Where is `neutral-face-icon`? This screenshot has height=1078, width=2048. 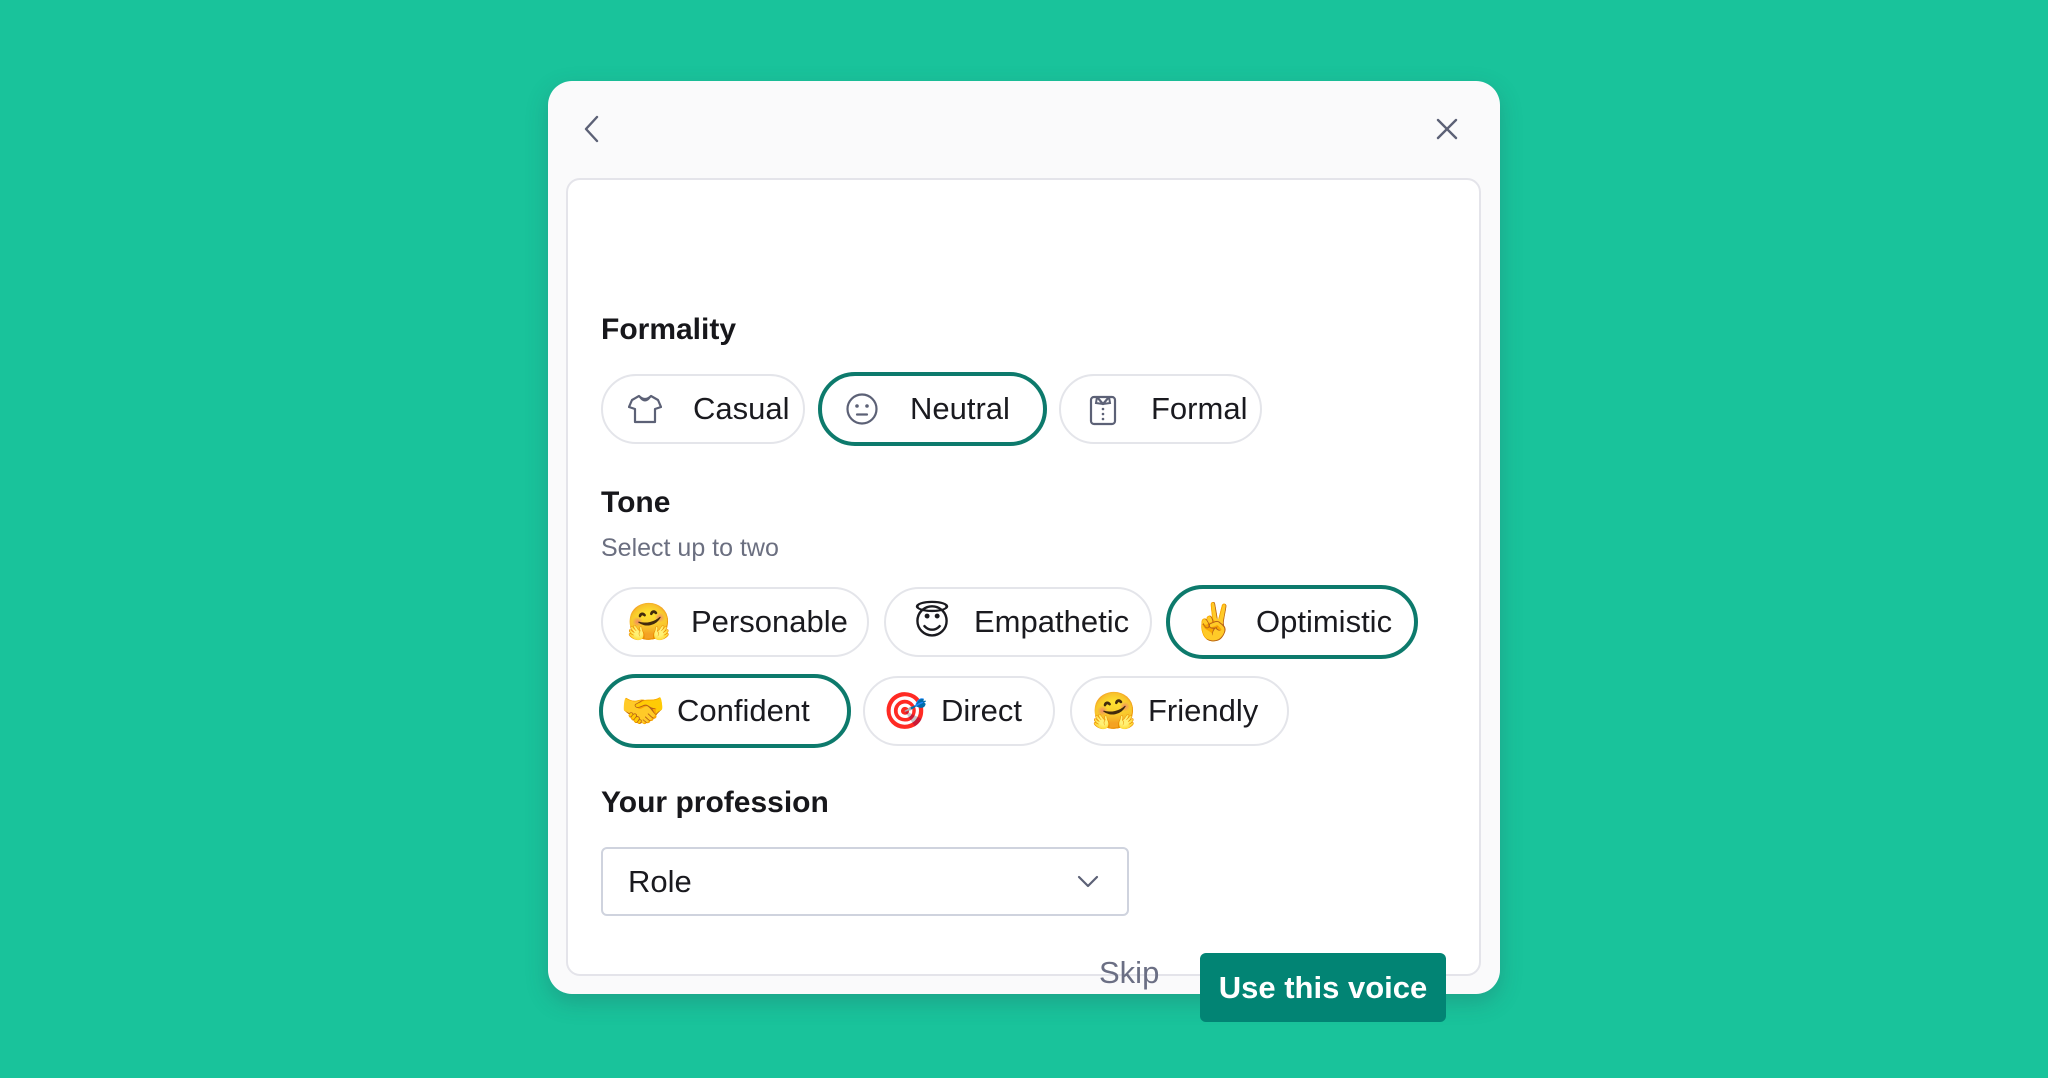
neutral-face-icon is located at coordinates (862, 409).